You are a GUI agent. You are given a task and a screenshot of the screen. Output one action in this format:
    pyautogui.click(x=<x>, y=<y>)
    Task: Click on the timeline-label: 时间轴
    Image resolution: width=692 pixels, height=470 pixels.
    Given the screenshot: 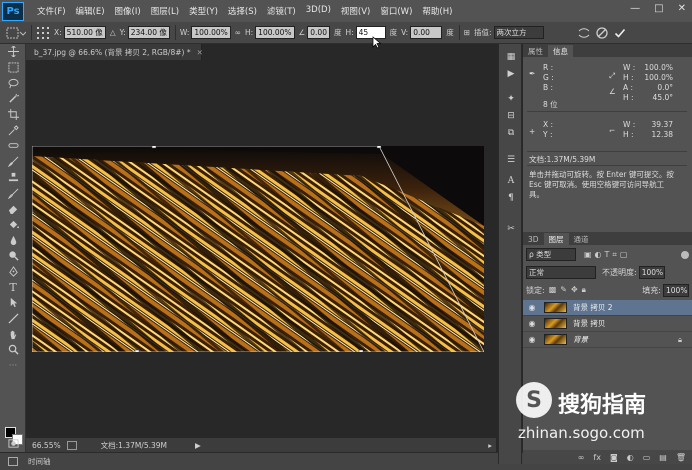 What is the action you would take?
    pyautogui.click(x=39, y=461)
    